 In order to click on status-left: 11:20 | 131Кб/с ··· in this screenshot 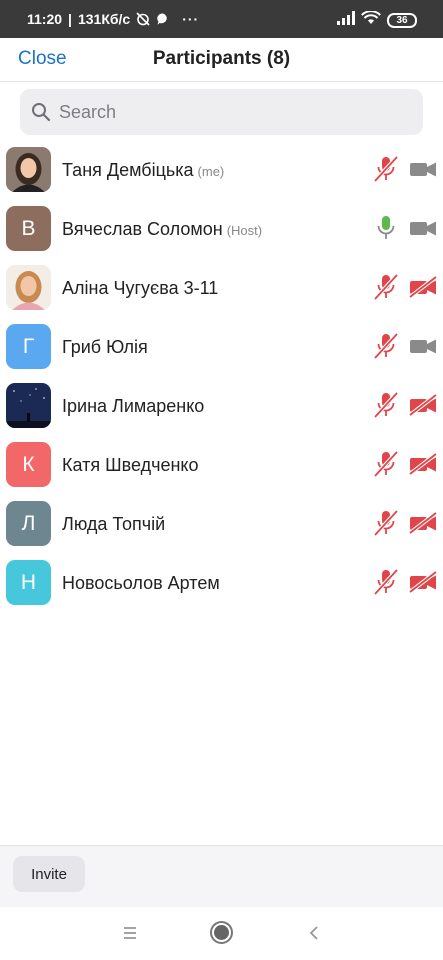, I will do `click(113, 19)`.